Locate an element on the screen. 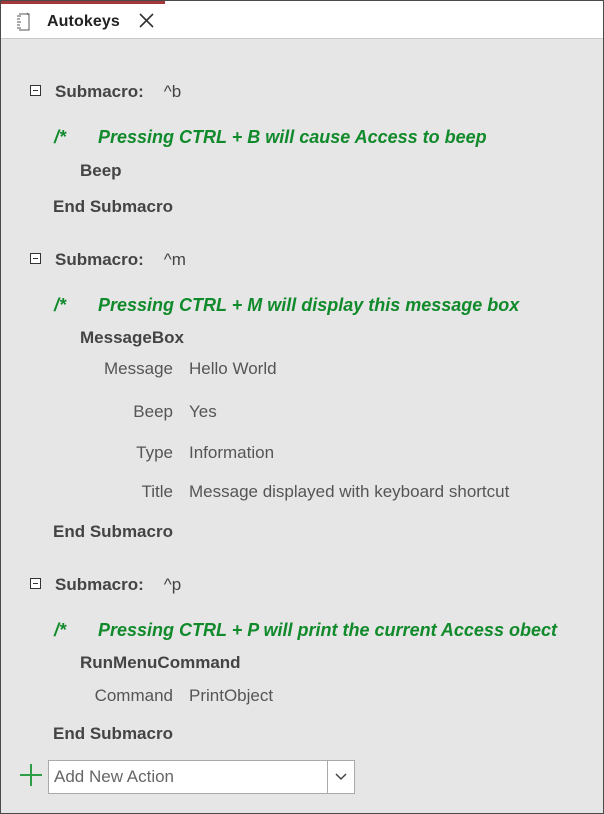 The height and width of the screenshot is (814, 604). tab-title: Autokeys is located at coordinates (83, 21).